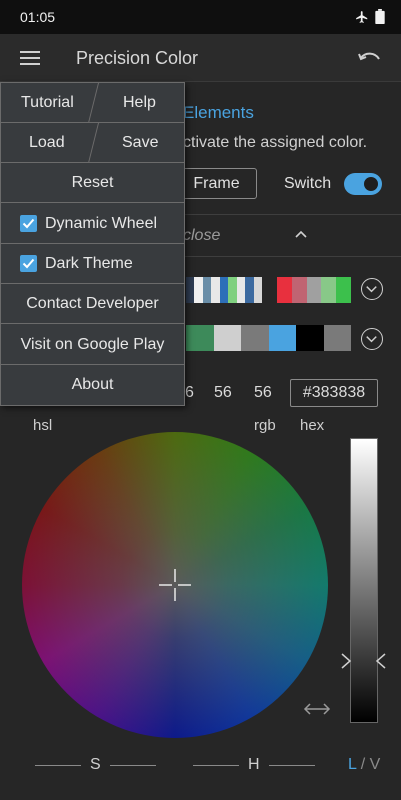 This screenshot has height=800, width=401. What do you see at coordinates (265, 425) in the screenshot?
I see `rgb-label: rgb` at bounding box center [265, 425].